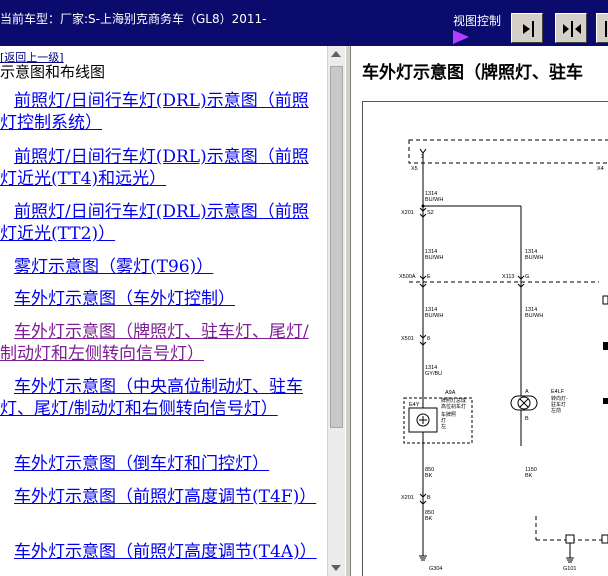 Image resolution: width=608 pixels, height=576 pixels. Describe the element at coordinates (304, 23) in the screenshot. I see `title-bar: 当前车型：厂家:S-上海别克商务车（GL8）2011- 视图控制` at that location.